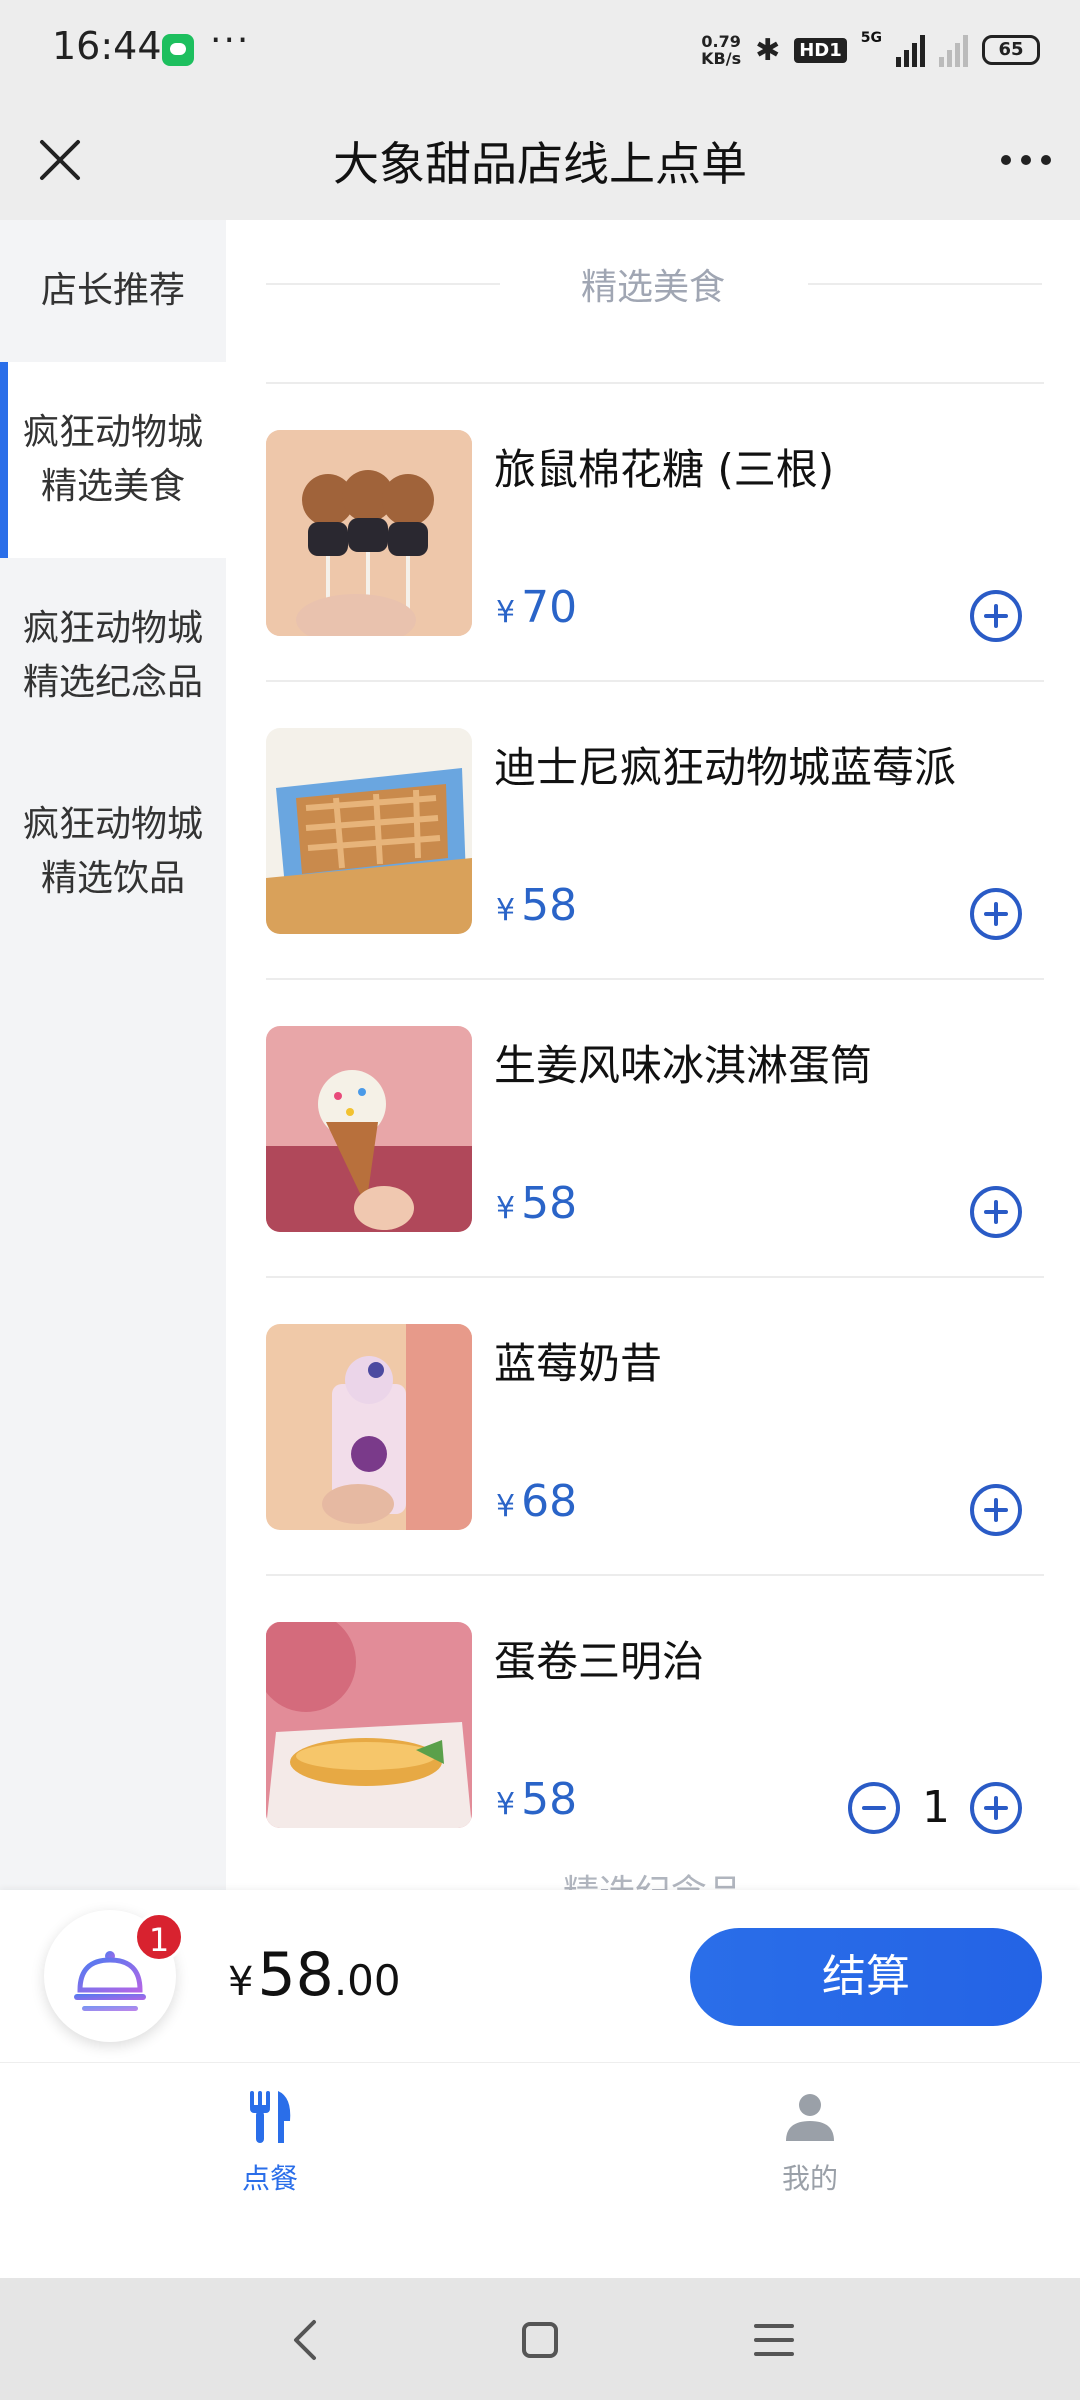 This screenshot has width=1080, height=2400. Describe the element at coordinates (871, 38) in the screenshot. I see `network-type: 5G` at that location.